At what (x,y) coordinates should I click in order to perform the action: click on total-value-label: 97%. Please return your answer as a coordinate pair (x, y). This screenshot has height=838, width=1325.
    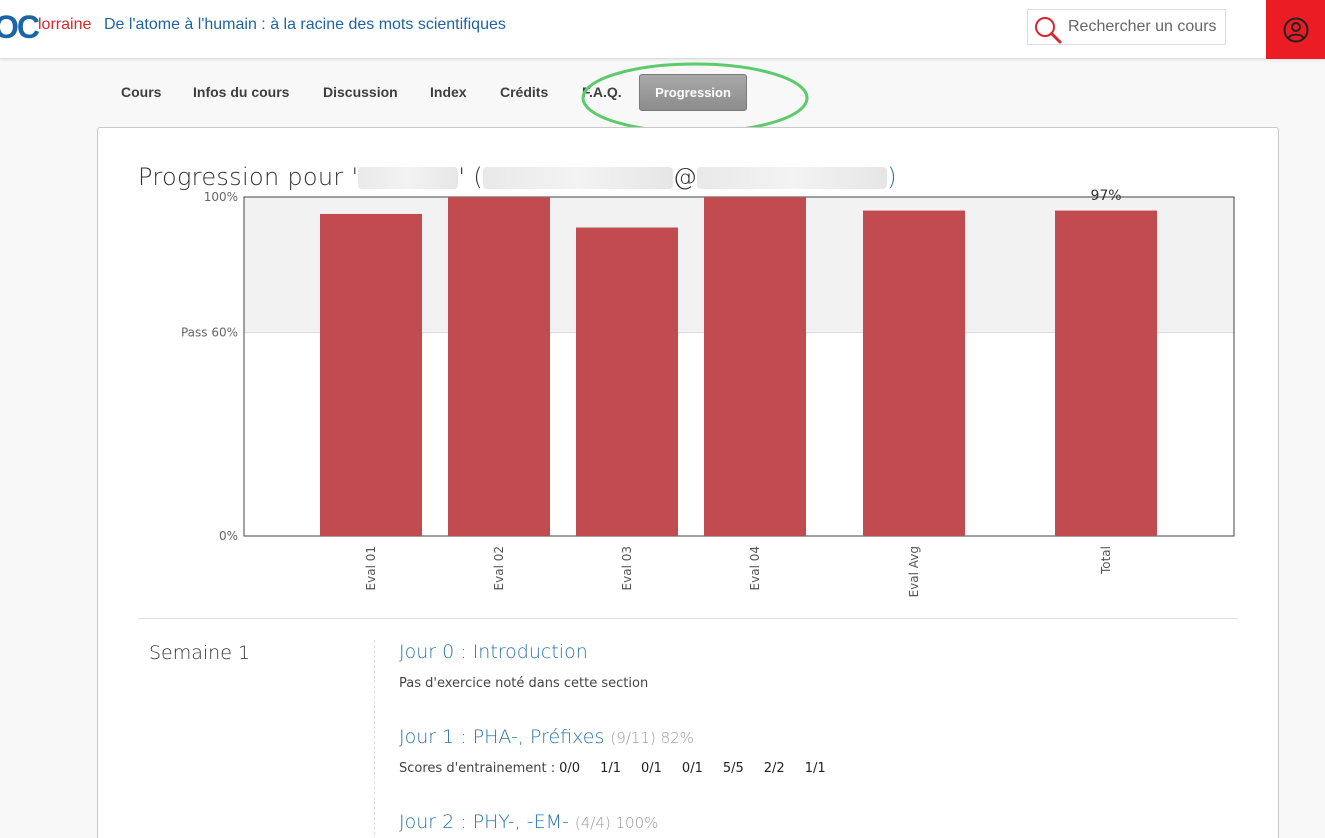
    Looking at the image, I should click on (1105, 196).